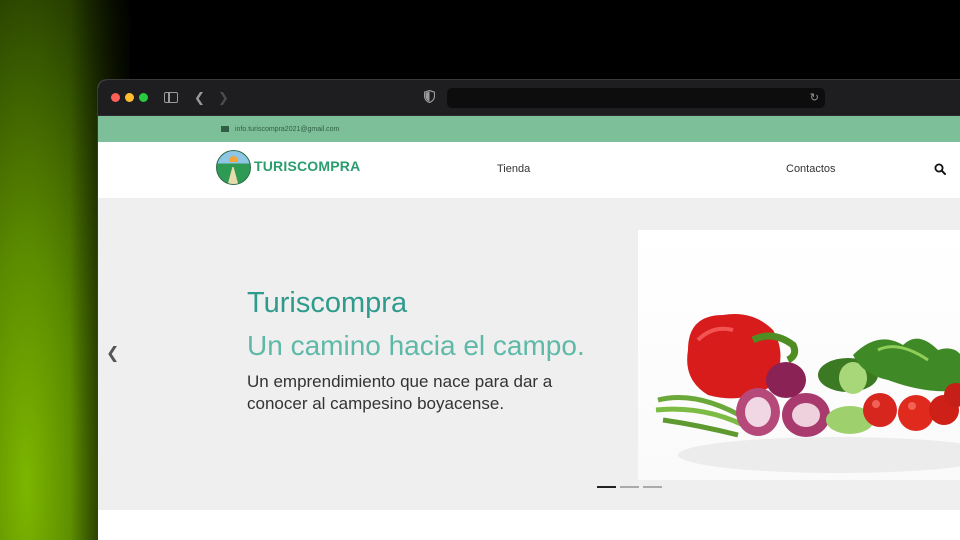 Image resolution: width=960 pixels, height=540 pixels. Describe the element at coordinates (429, 96) in the screenshot. I see `shield-icon` at that location.